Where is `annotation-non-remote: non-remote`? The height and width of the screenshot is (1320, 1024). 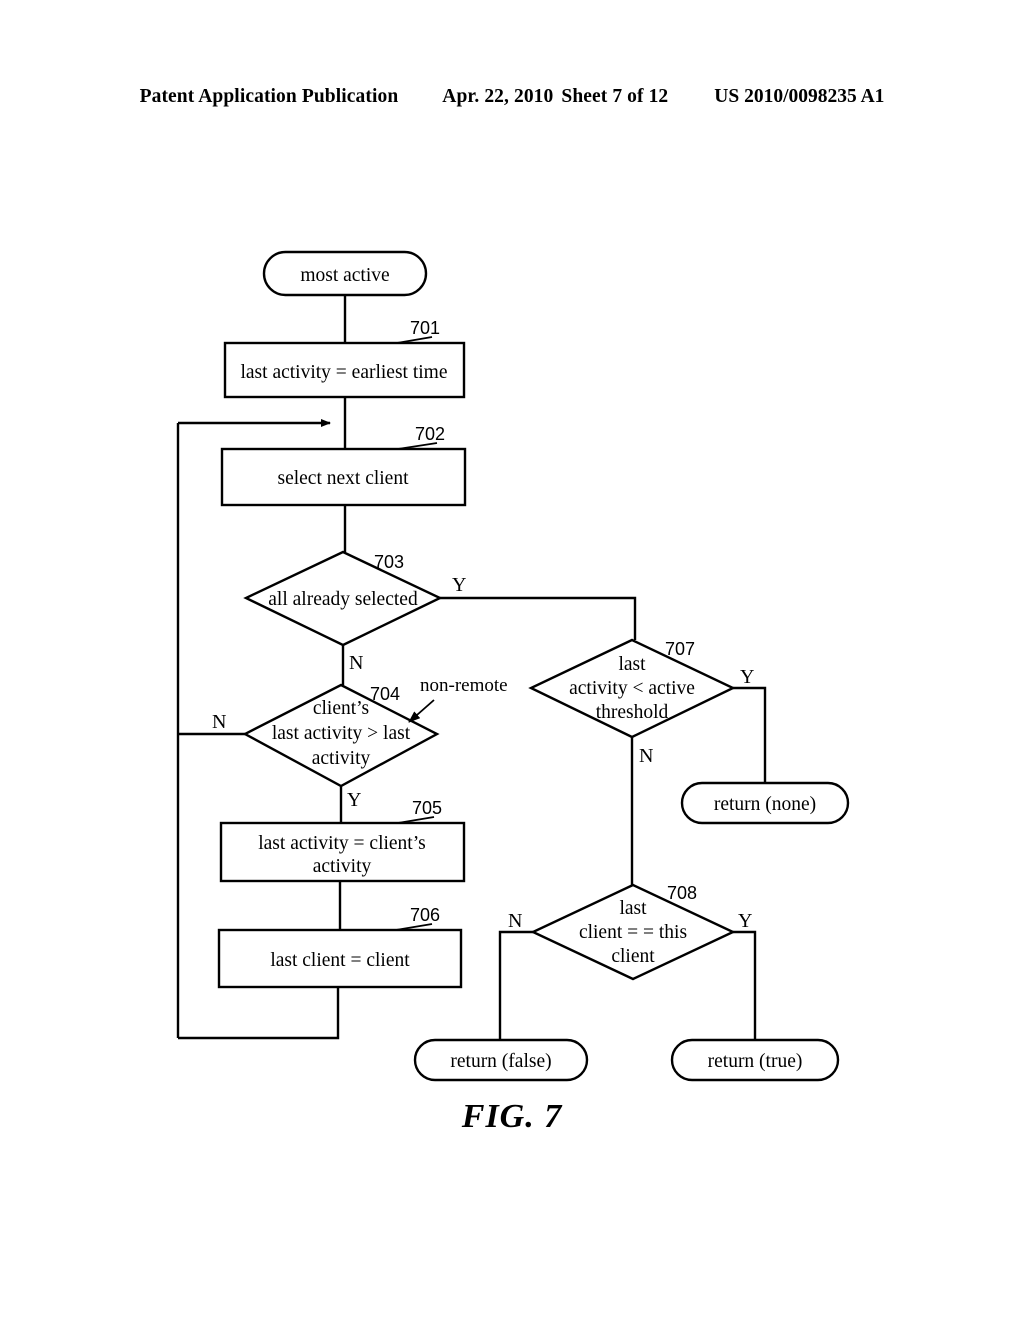
annotation-non-remote: non-remote is located at coordinates (464, 685).